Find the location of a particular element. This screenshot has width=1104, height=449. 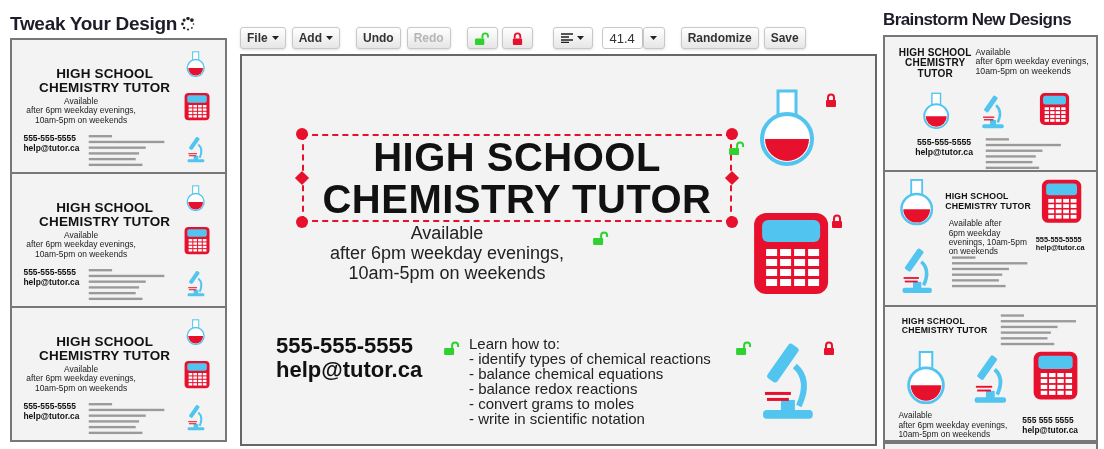

open-padlock-icon is located at coordinates (482, 38).